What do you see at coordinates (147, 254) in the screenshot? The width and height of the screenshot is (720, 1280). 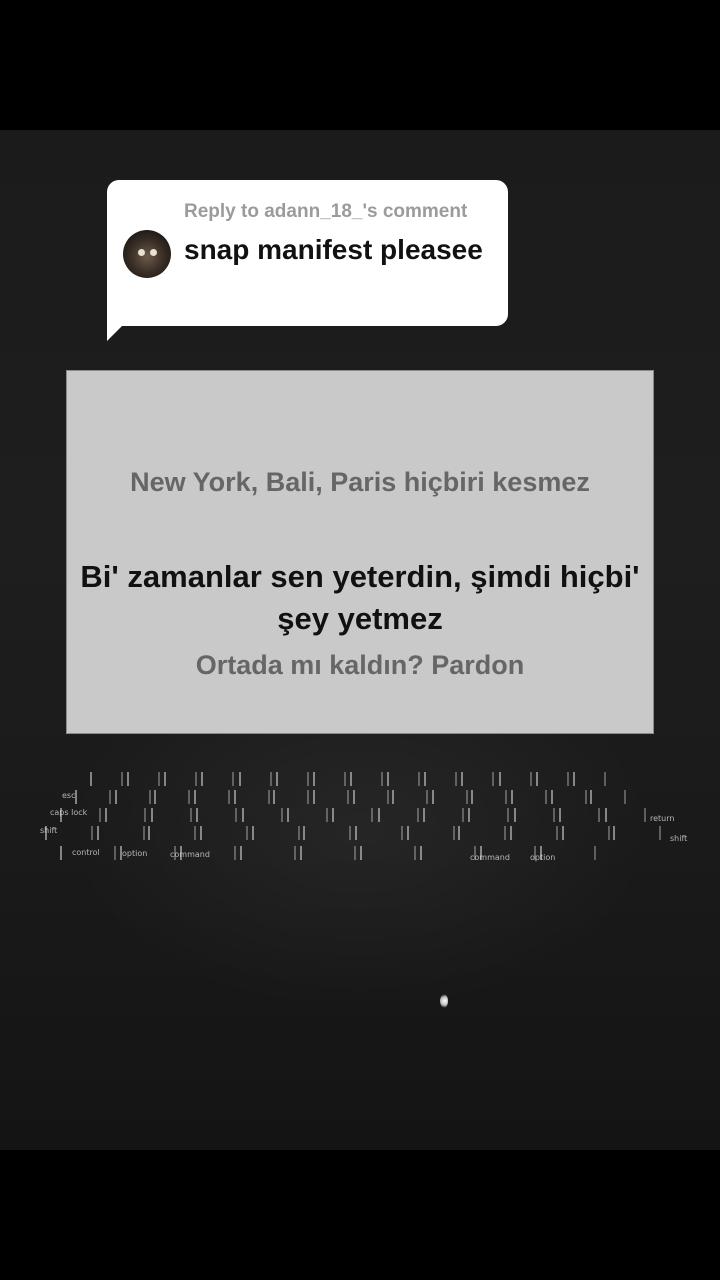 I see `commenter-avatar` at bounding box center [147, 254].